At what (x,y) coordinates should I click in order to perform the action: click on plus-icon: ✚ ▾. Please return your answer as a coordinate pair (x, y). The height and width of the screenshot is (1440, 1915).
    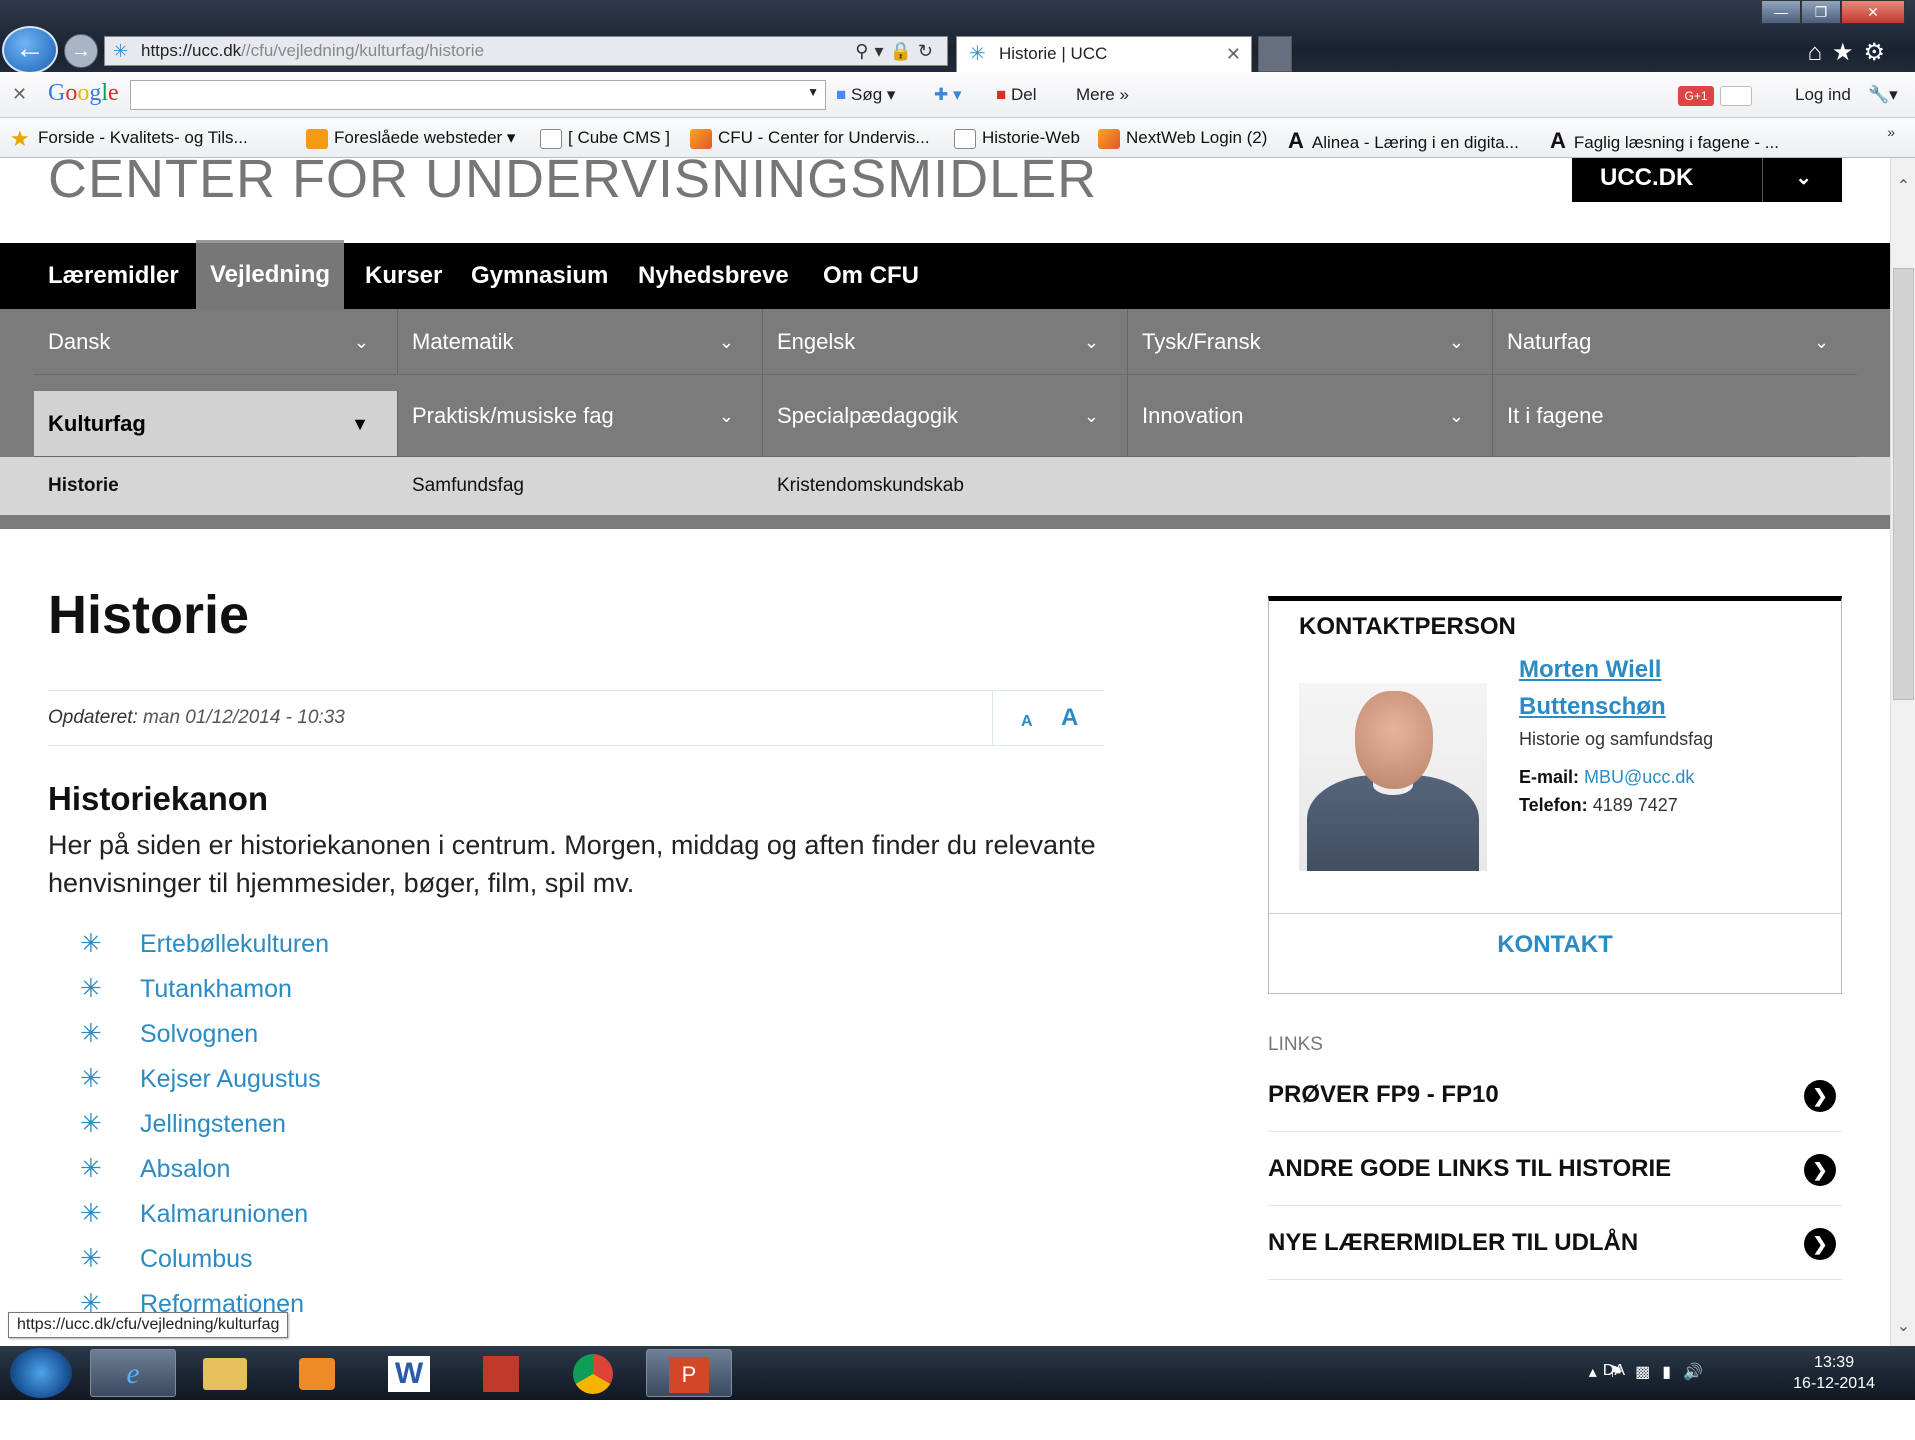
    Looking at the image, I should click on (948, 95).